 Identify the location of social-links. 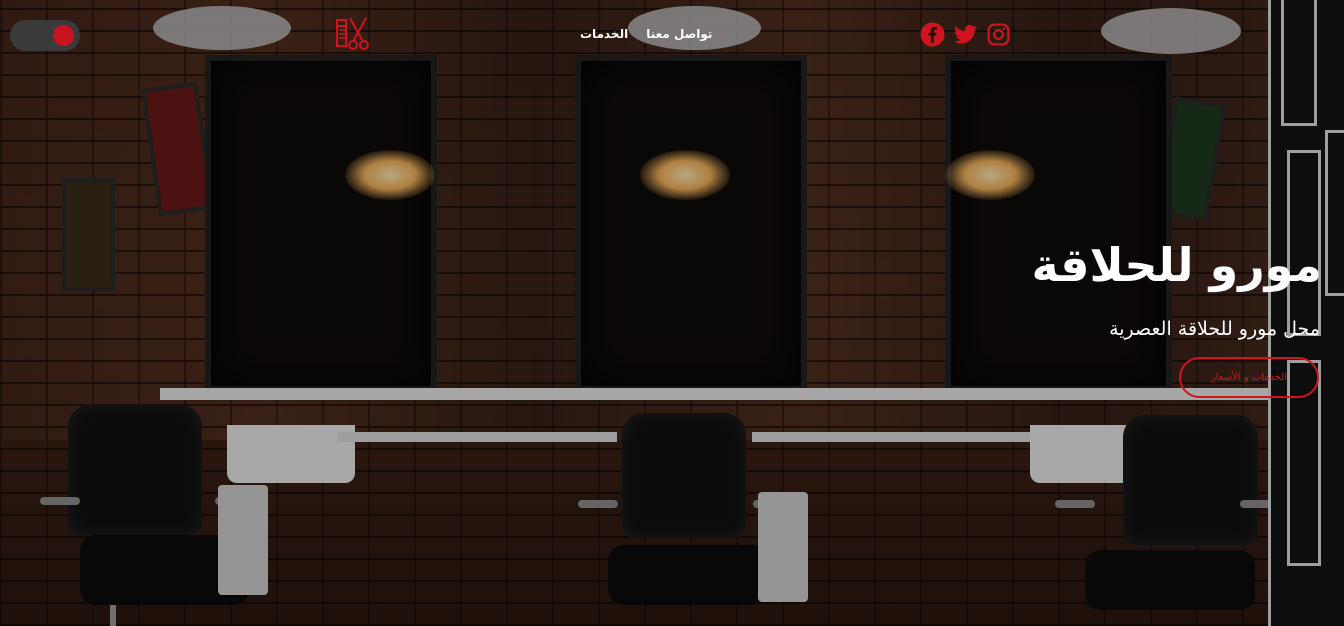
(965, 34).